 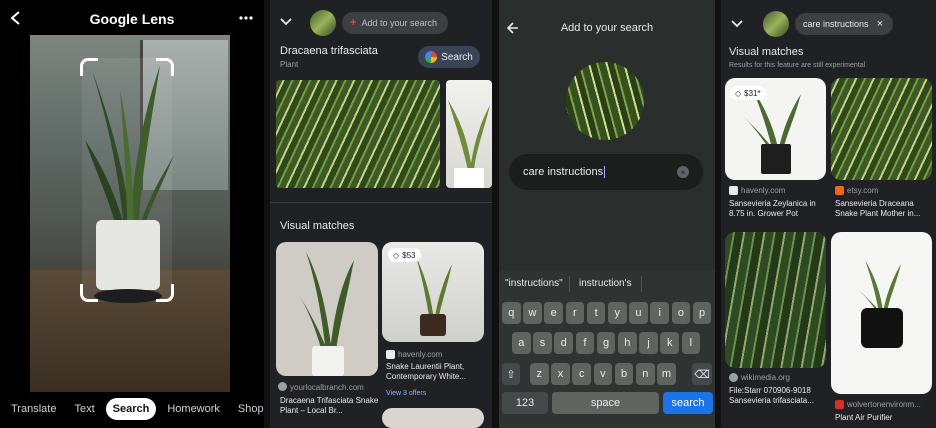 I want to click on backspace-key-icon: ⌫, so click(x=702, y=374).